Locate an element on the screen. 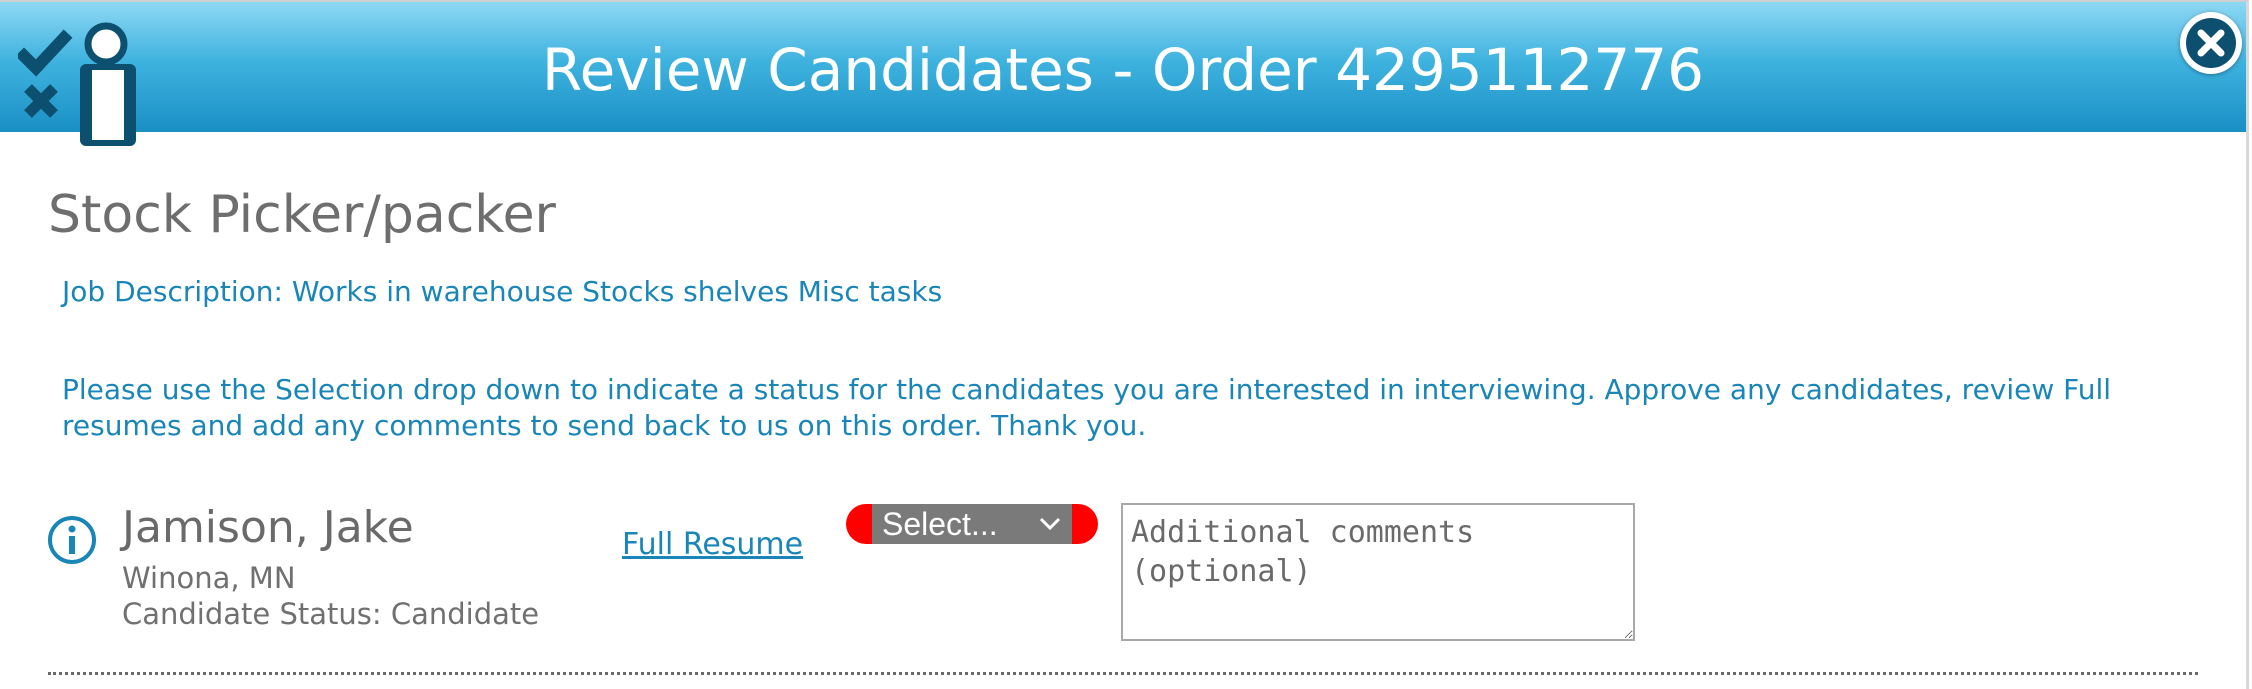 The height and width of the screenshot is (689, 2252). dialog-title: Review Candidates - Order 4295112776 is located at coordinates (1123, 70).